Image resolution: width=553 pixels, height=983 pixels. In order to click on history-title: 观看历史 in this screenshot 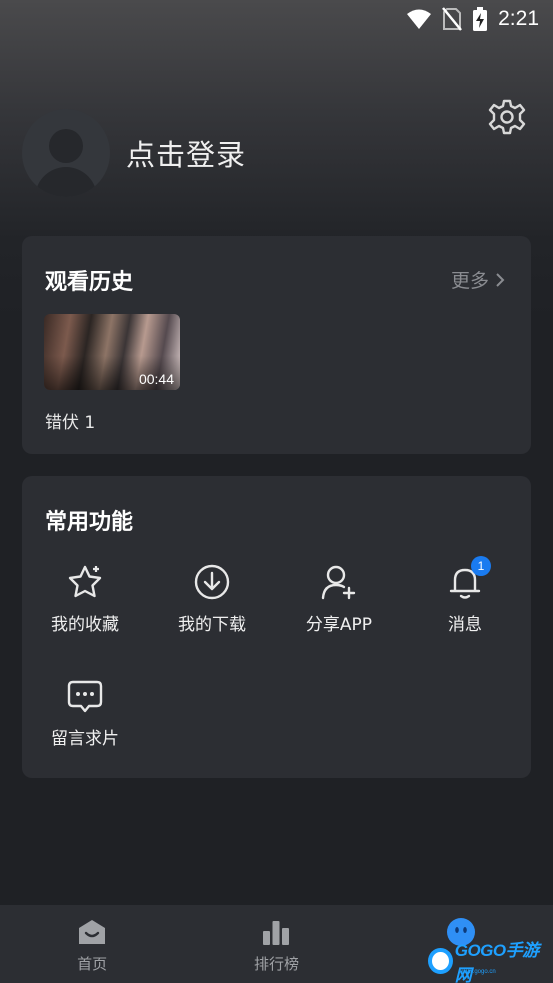, I will do `click(89, 282)`.